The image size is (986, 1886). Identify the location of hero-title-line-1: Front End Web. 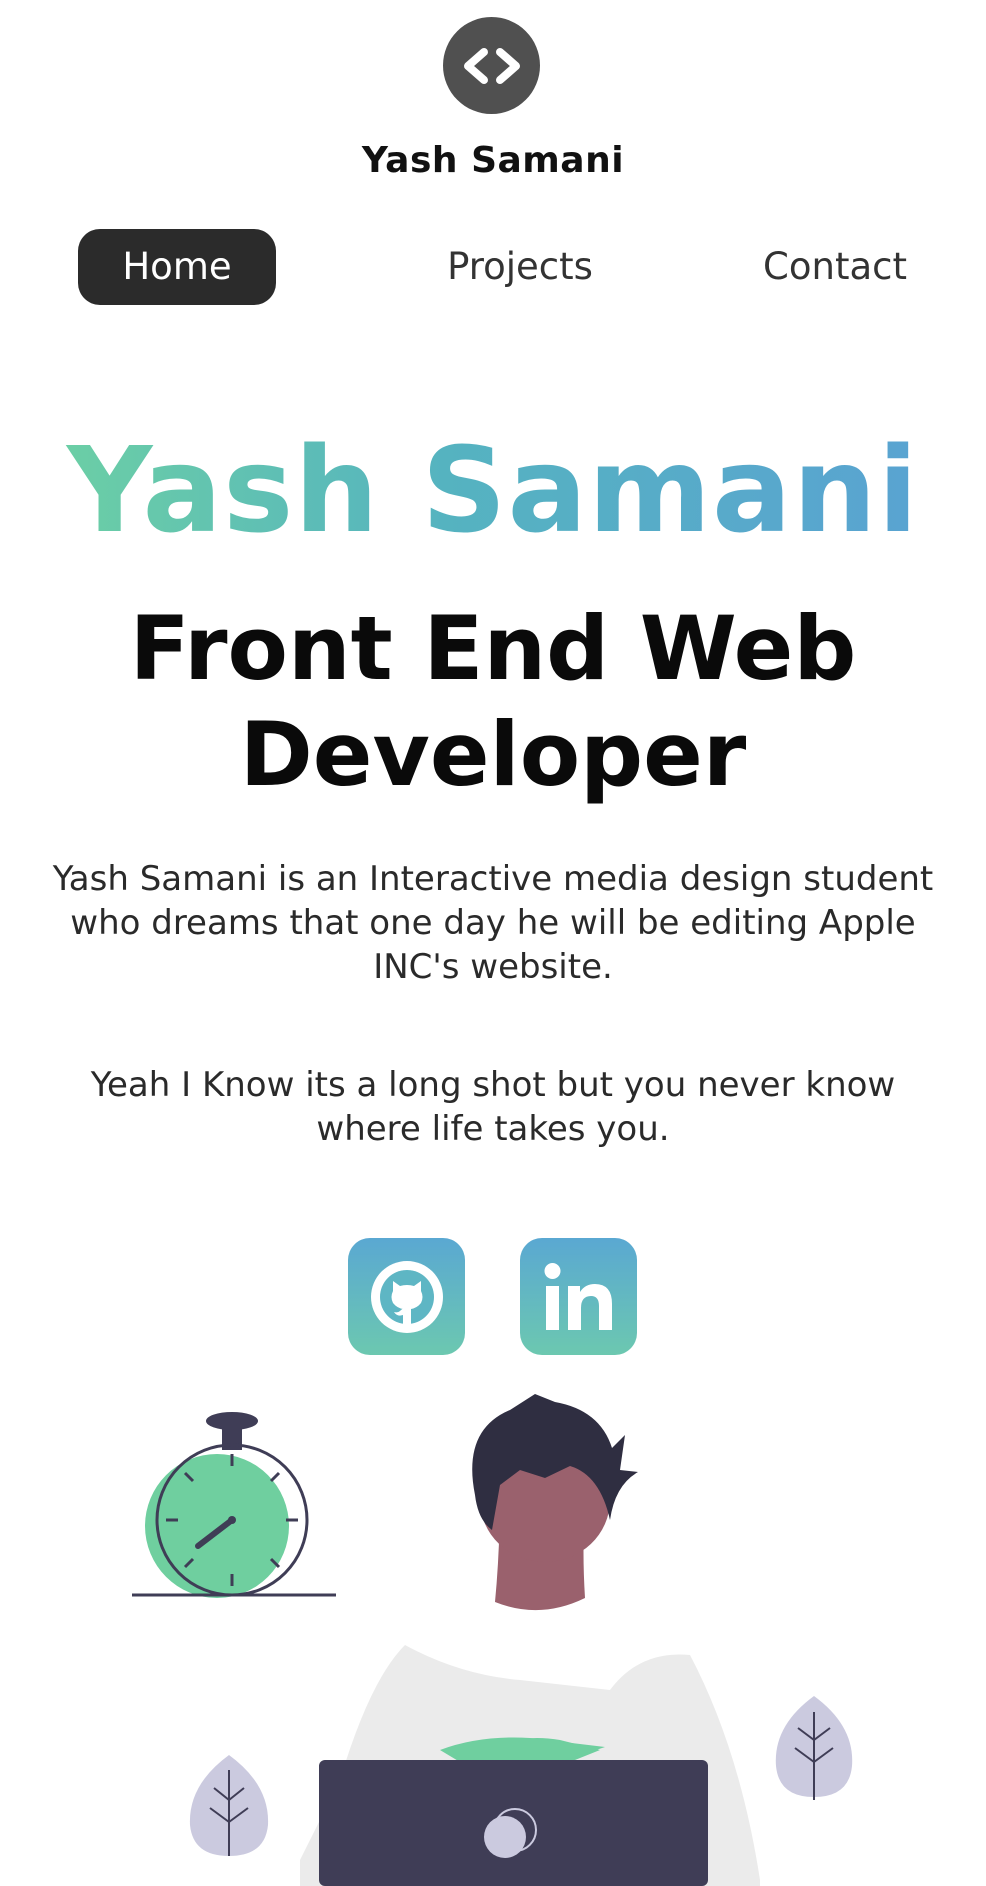
(493, 648).